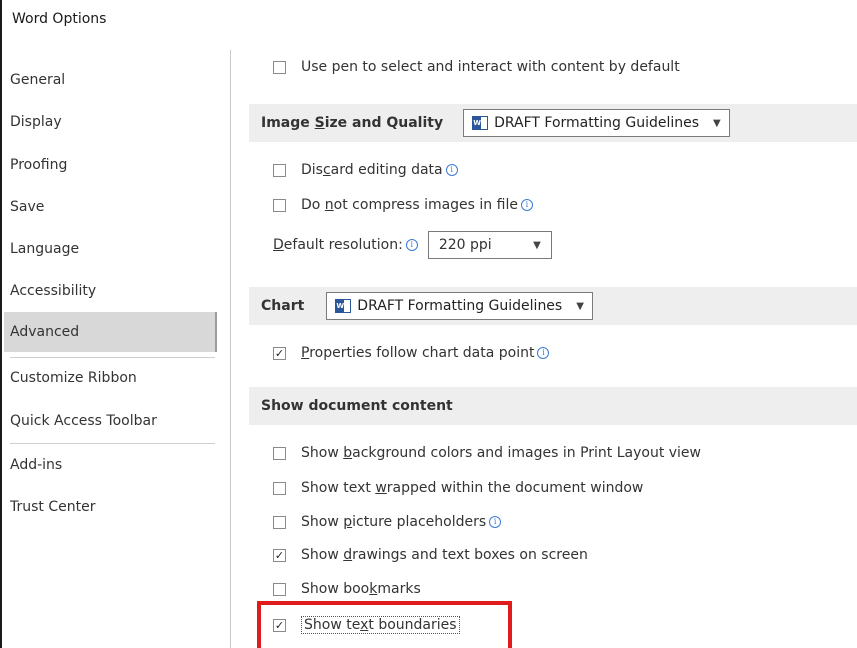  Describe the element at coordinates (113, 249) in the screenshot. I see `sidebar-item-language: Language` at that location.